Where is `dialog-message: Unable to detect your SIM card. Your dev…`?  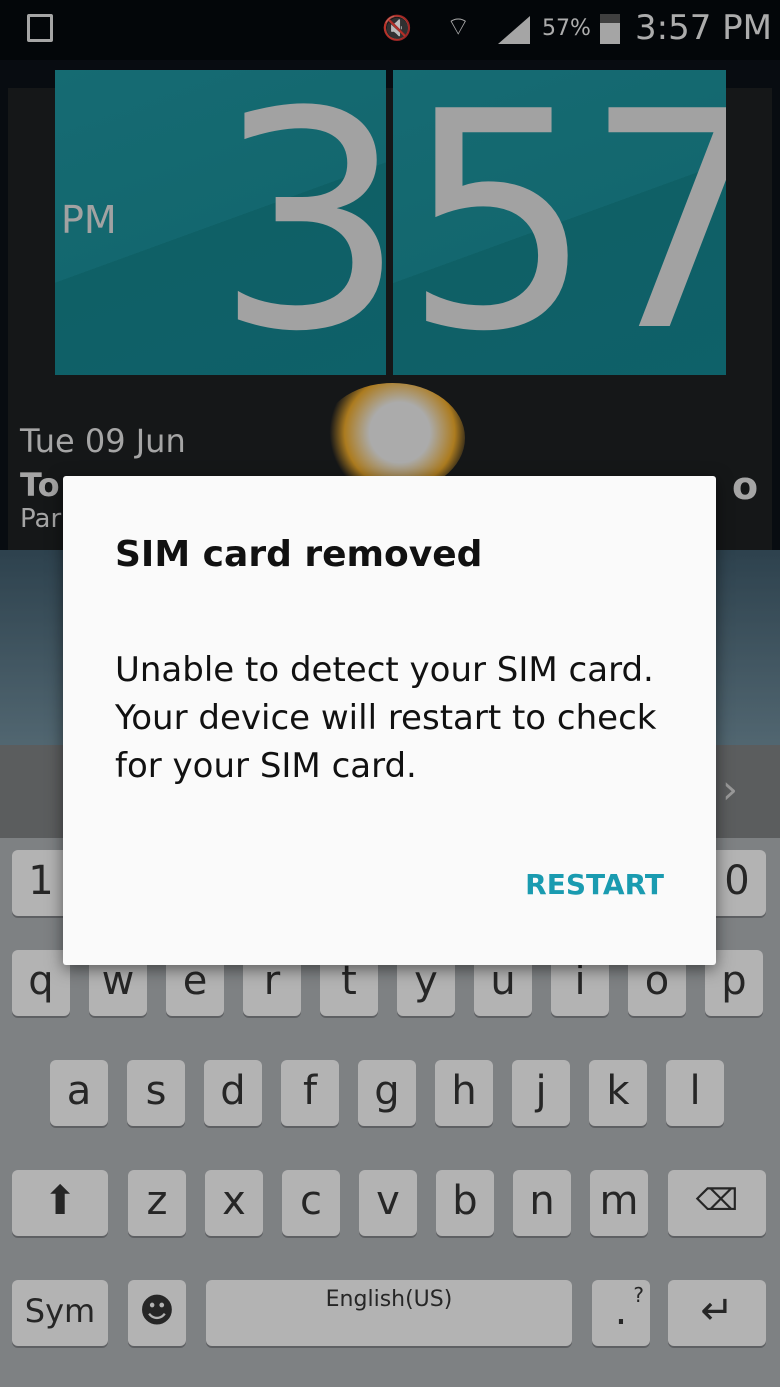 dialog-message: Unable to detect your SIM card. Your dev… is located at coordinates (386, 718).